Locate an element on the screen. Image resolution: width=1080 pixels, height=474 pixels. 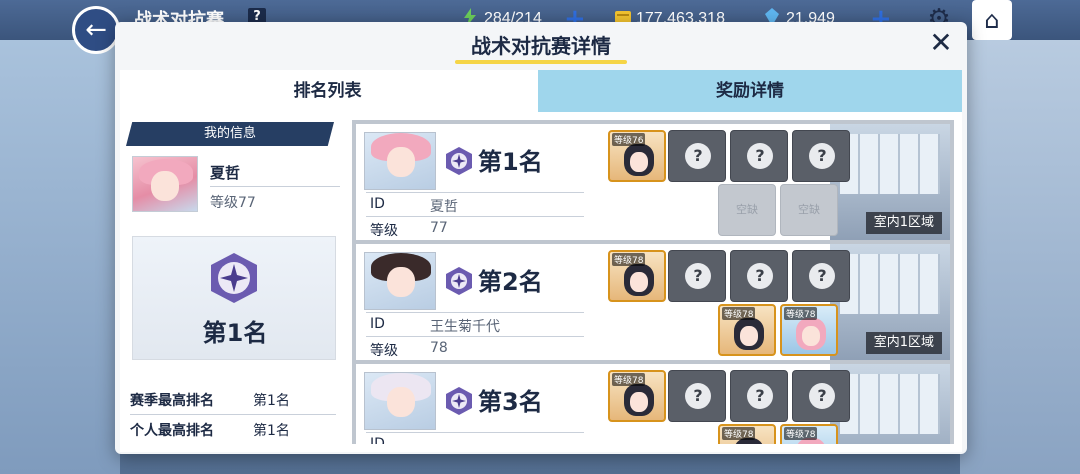
player-name: 夏哲 is located at coordinates (225, 173).